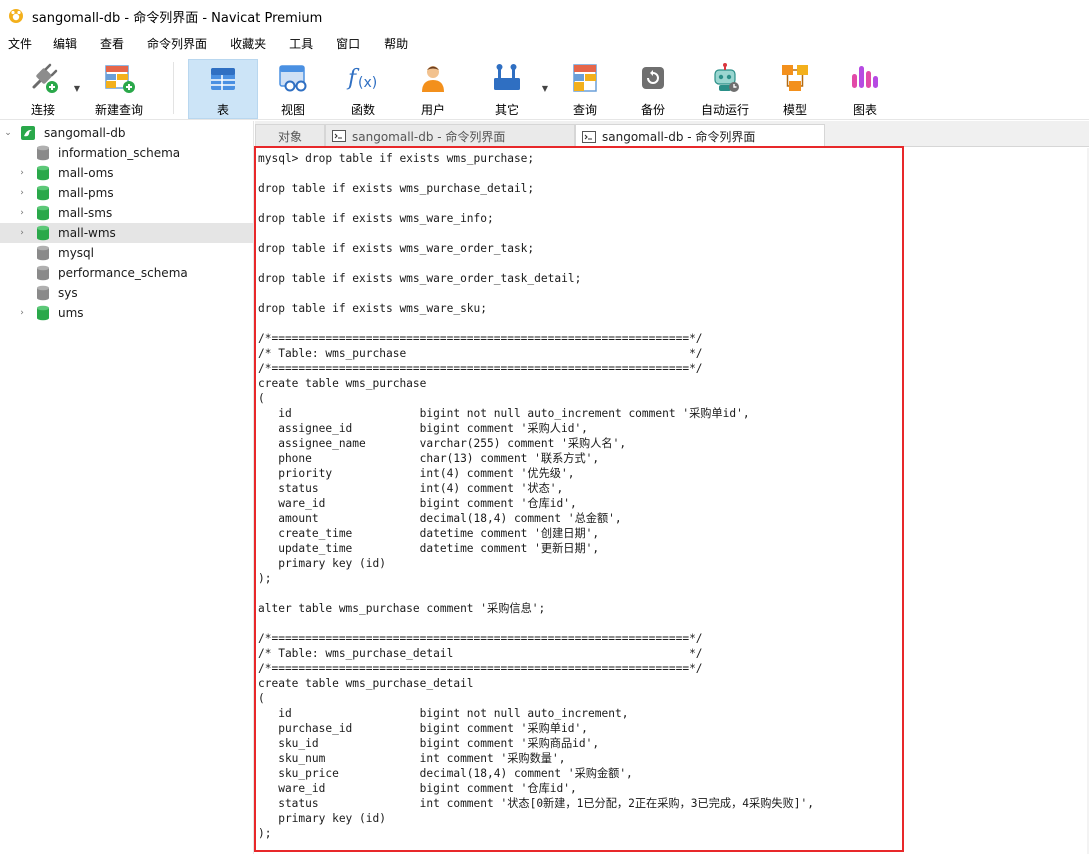 This screenshot has height=854, width=1089. I want to click on tab-objects: 对象, so click(290, 135).